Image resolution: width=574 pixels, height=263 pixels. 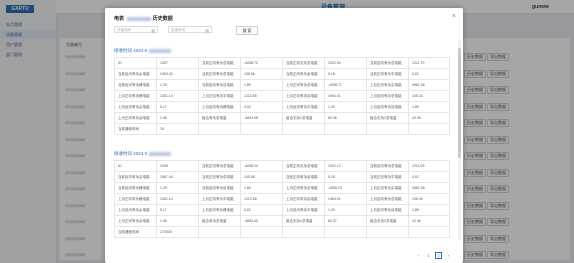 What do you see at coordinates (190, 29) in the screenshot?
I see `end-date-input: 结束时间 ▦` at bounding box center [190, 29].